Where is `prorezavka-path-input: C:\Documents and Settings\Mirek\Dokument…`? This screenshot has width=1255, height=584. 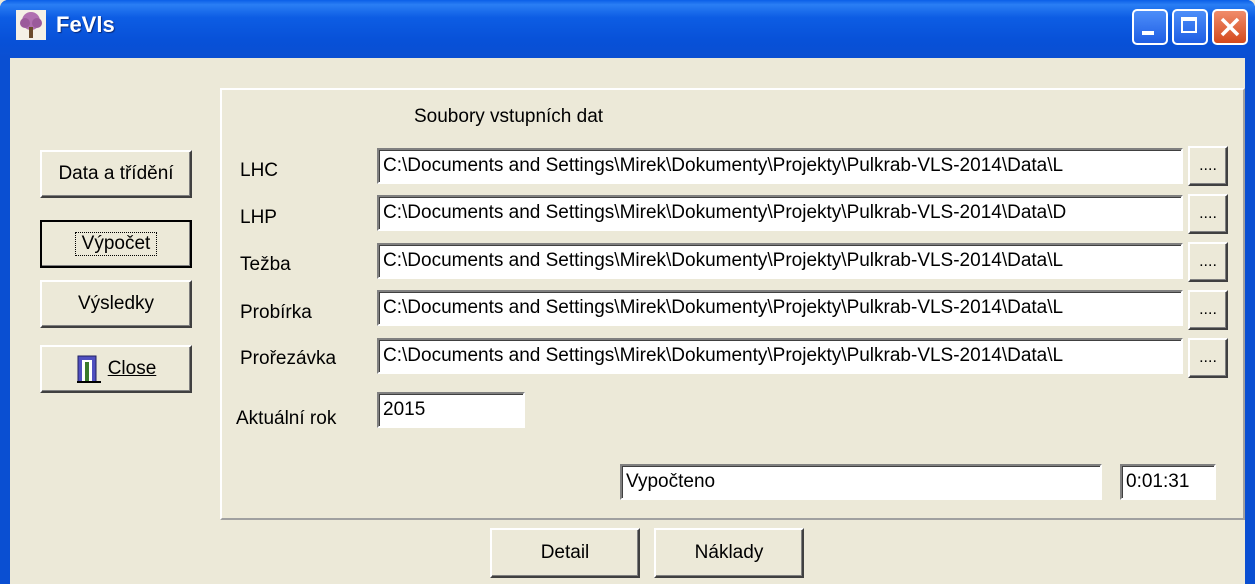 prorezavka-path-input: C:\Documents and Settings\Mirek\Dokument… is located at coordinates (780, 356).